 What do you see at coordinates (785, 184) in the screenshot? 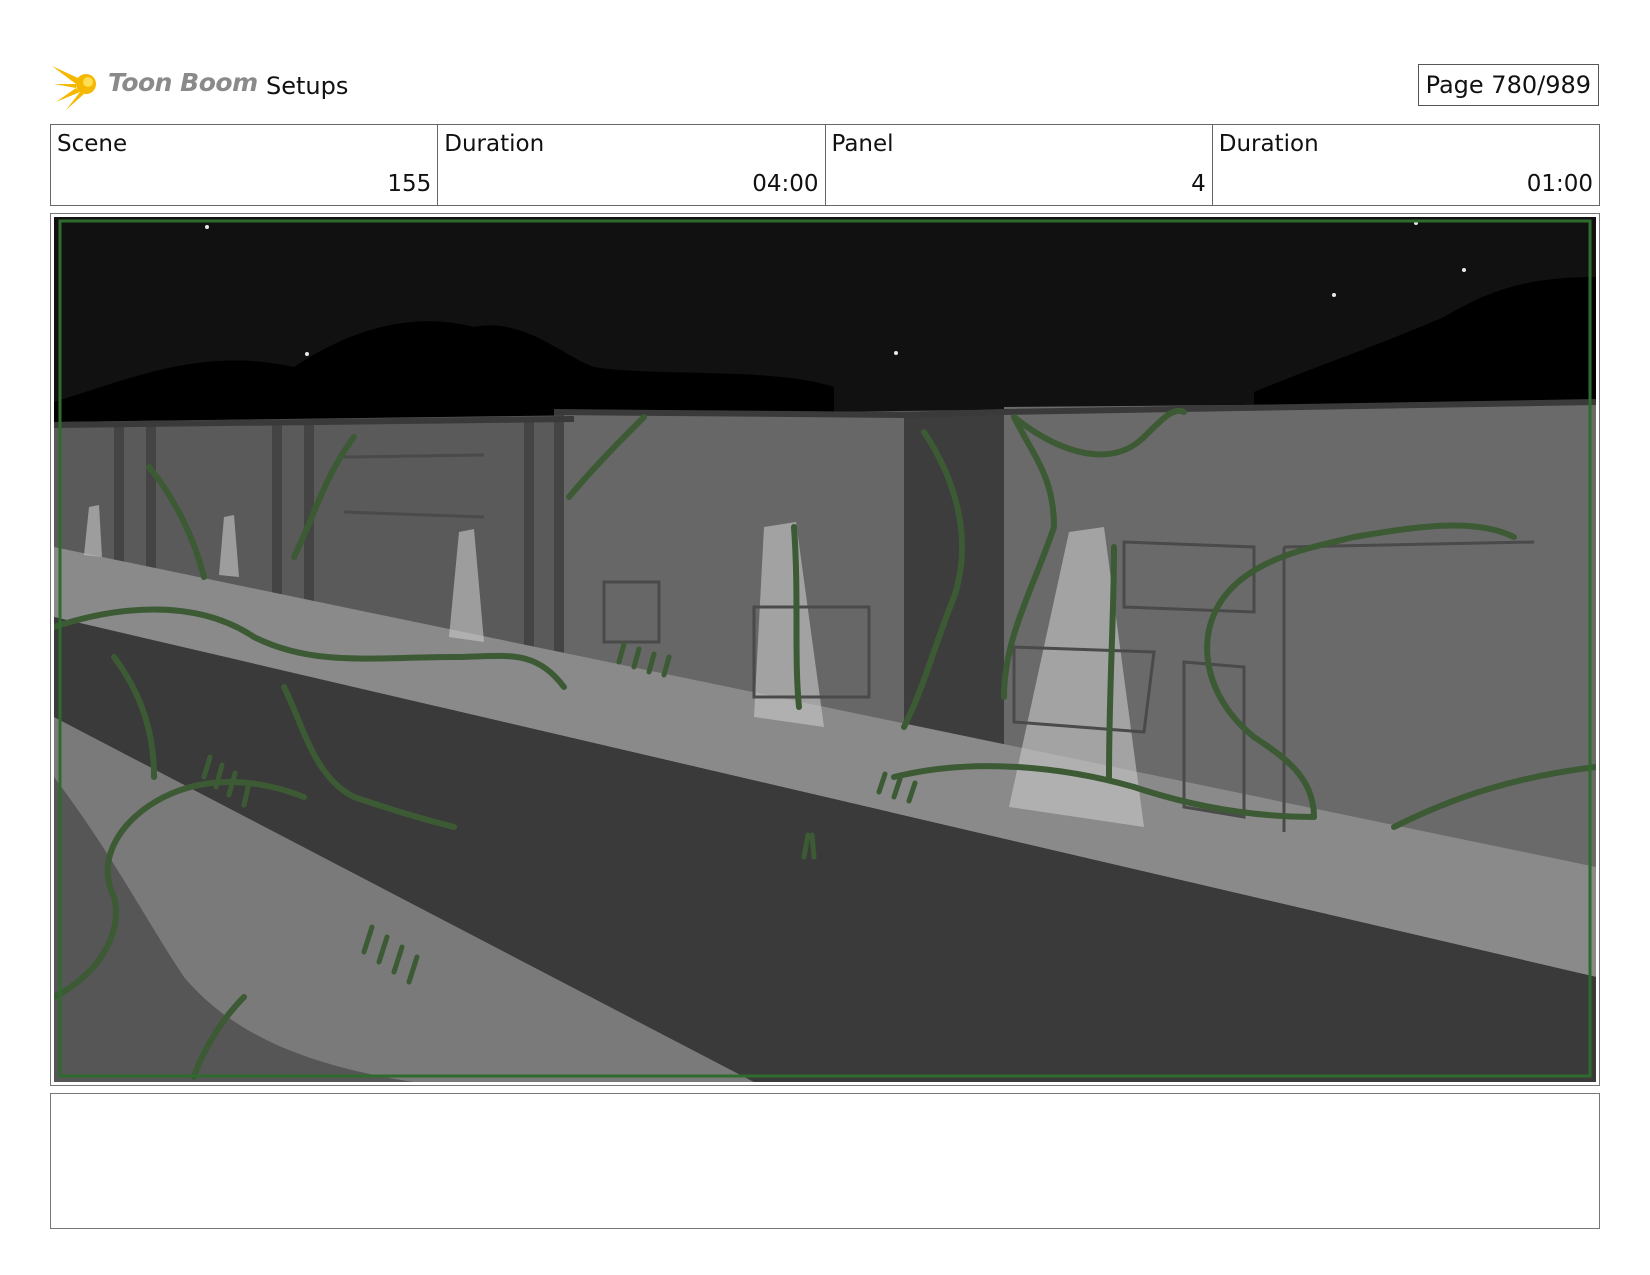
I see `scene-duration-value: 04:00` at bounding box center [785, 184].